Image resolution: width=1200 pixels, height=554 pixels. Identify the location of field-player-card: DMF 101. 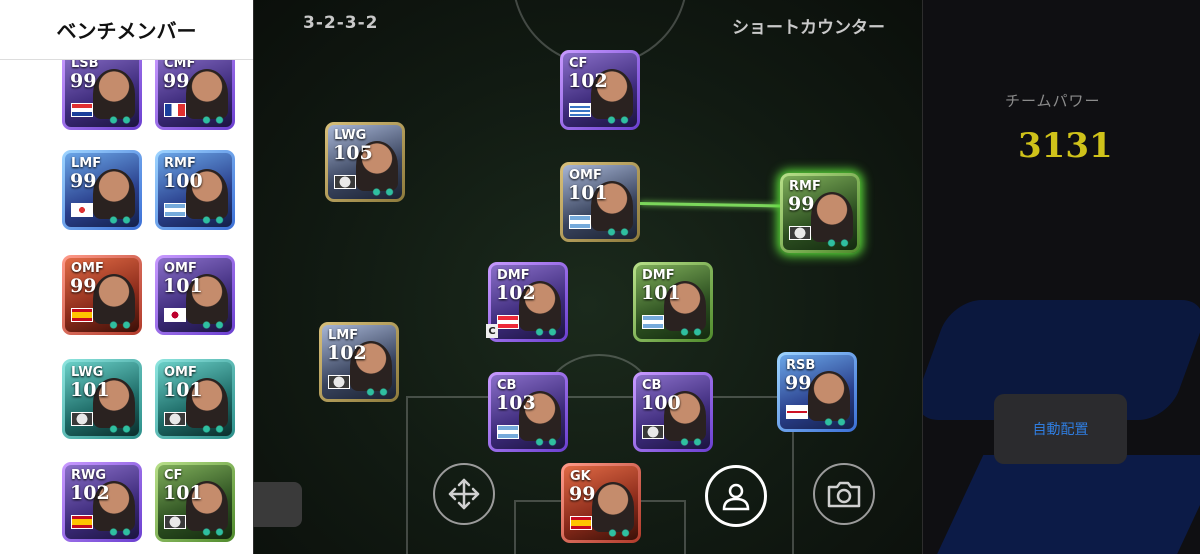
(673, 302).